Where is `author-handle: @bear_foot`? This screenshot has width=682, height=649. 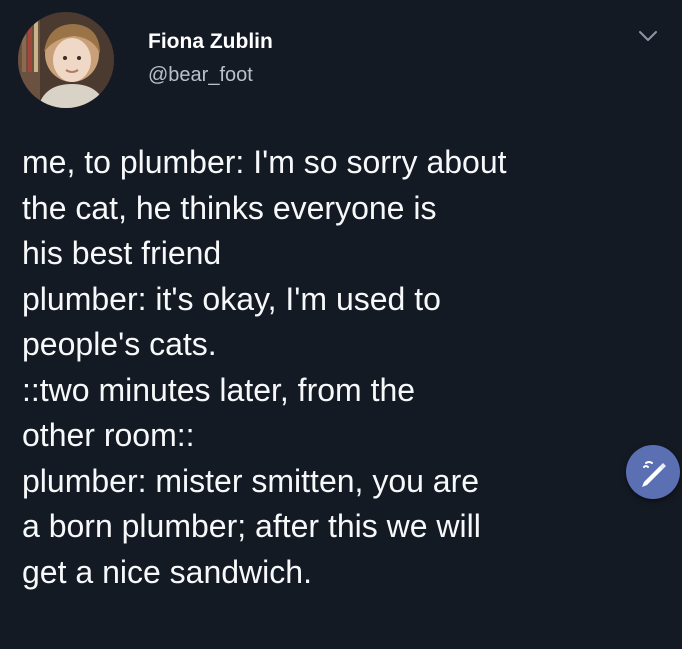
author-handle: @bear_foot is located at coordinates (200, 75).